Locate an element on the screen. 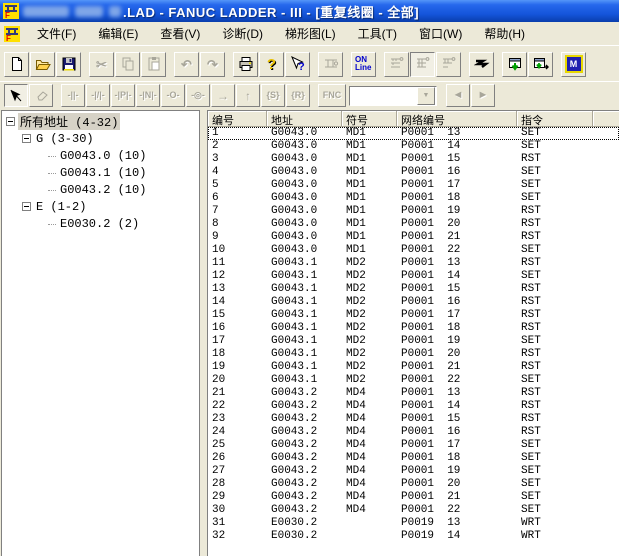 Image resolution: width=619 pixels, height=556 pixels. tree-item-g0043-2: G0043.2 (10) is located at coordinates (123, 190).